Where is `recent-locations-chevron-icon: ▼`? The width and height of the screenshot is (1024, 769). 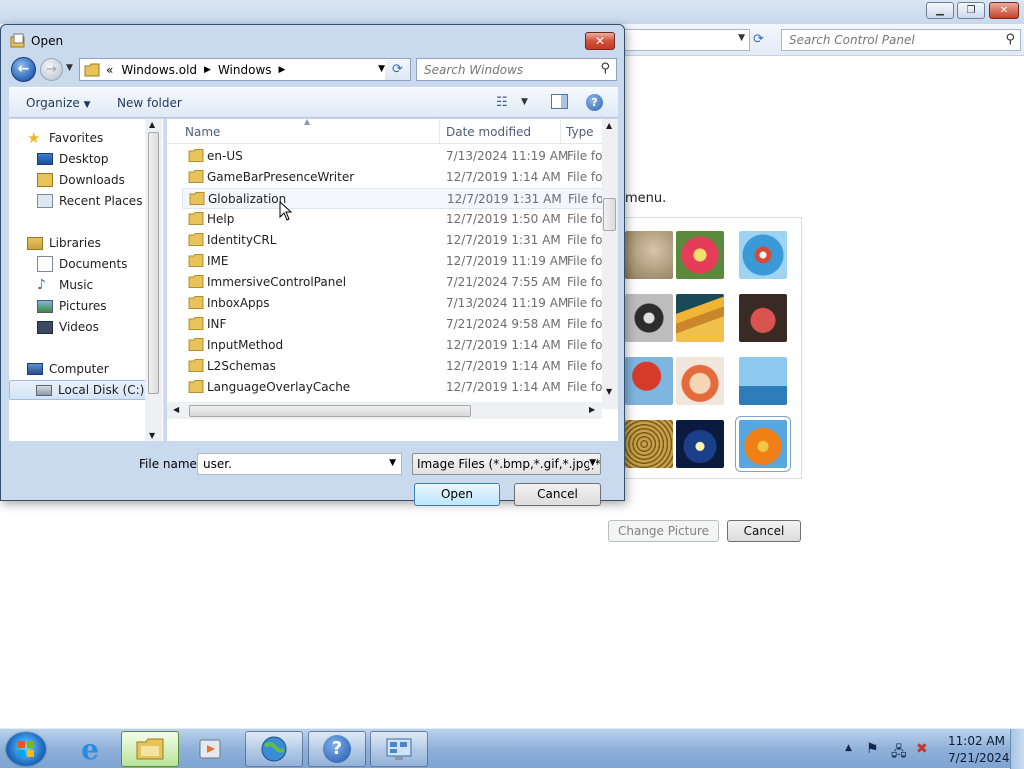 recent-locations-chevron-icon: ▼ is located at coordinates (69, 68).